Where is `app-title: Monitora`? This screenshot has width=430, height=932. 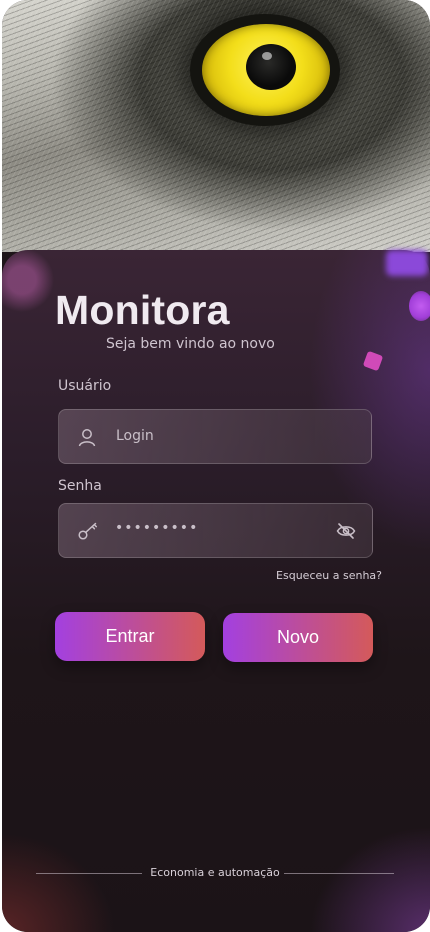 app-title: Monitora is located at coordinates (142, 310).